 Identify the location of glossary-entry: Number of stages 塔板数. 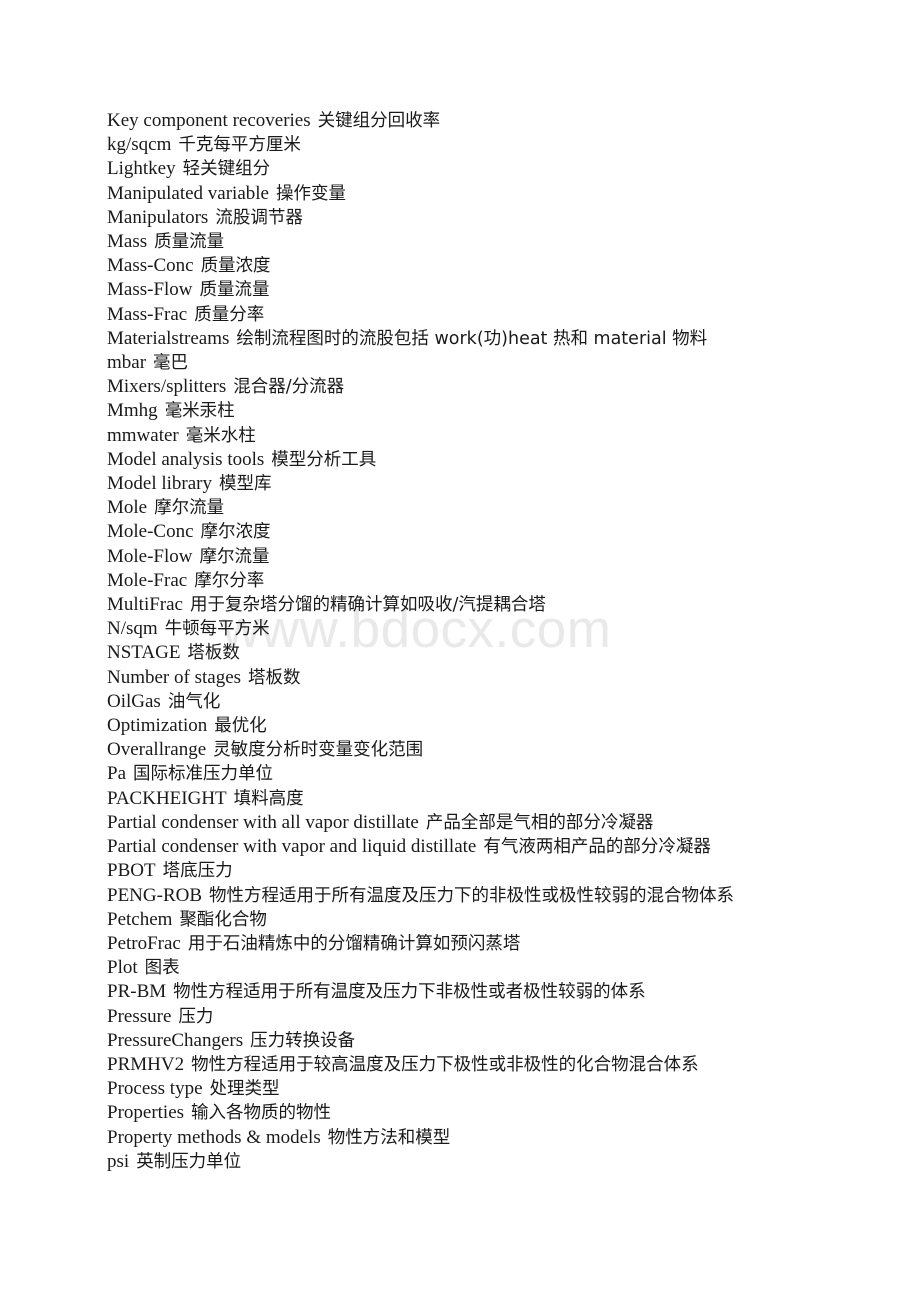
(472, 678).